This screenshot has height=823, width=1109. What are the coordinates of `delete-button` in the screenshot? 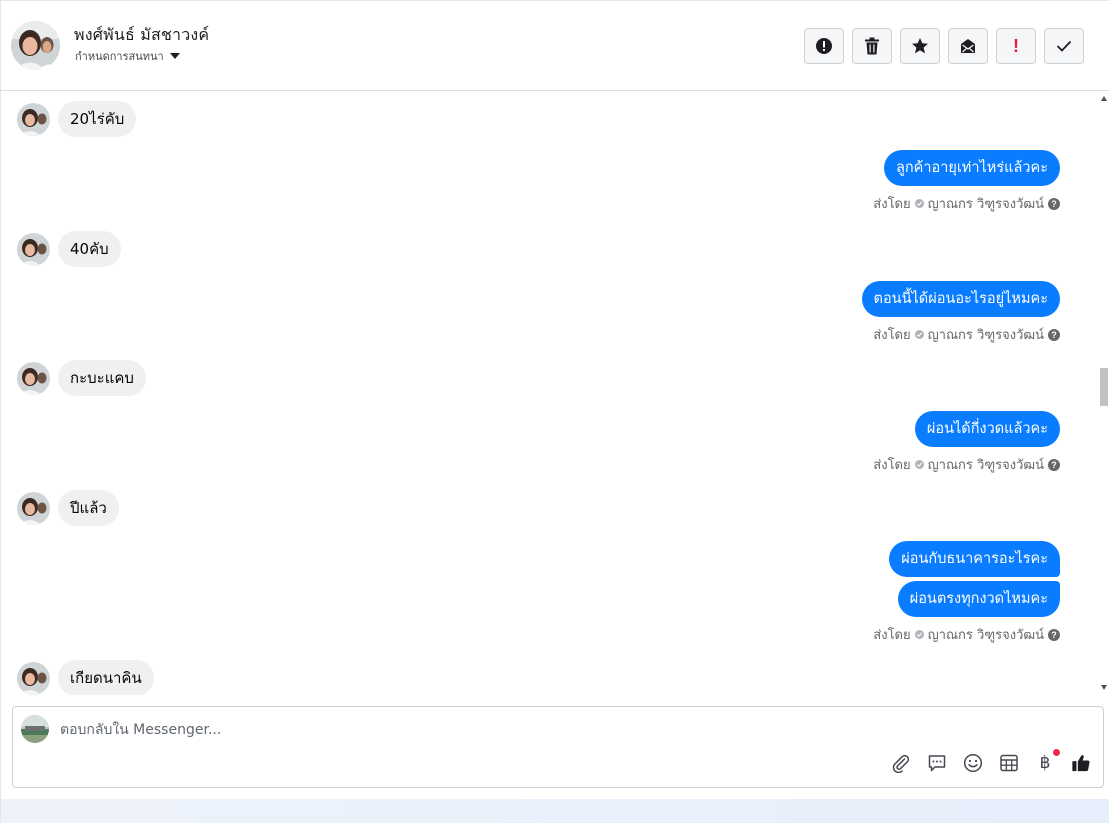 It's located at (872, 46).